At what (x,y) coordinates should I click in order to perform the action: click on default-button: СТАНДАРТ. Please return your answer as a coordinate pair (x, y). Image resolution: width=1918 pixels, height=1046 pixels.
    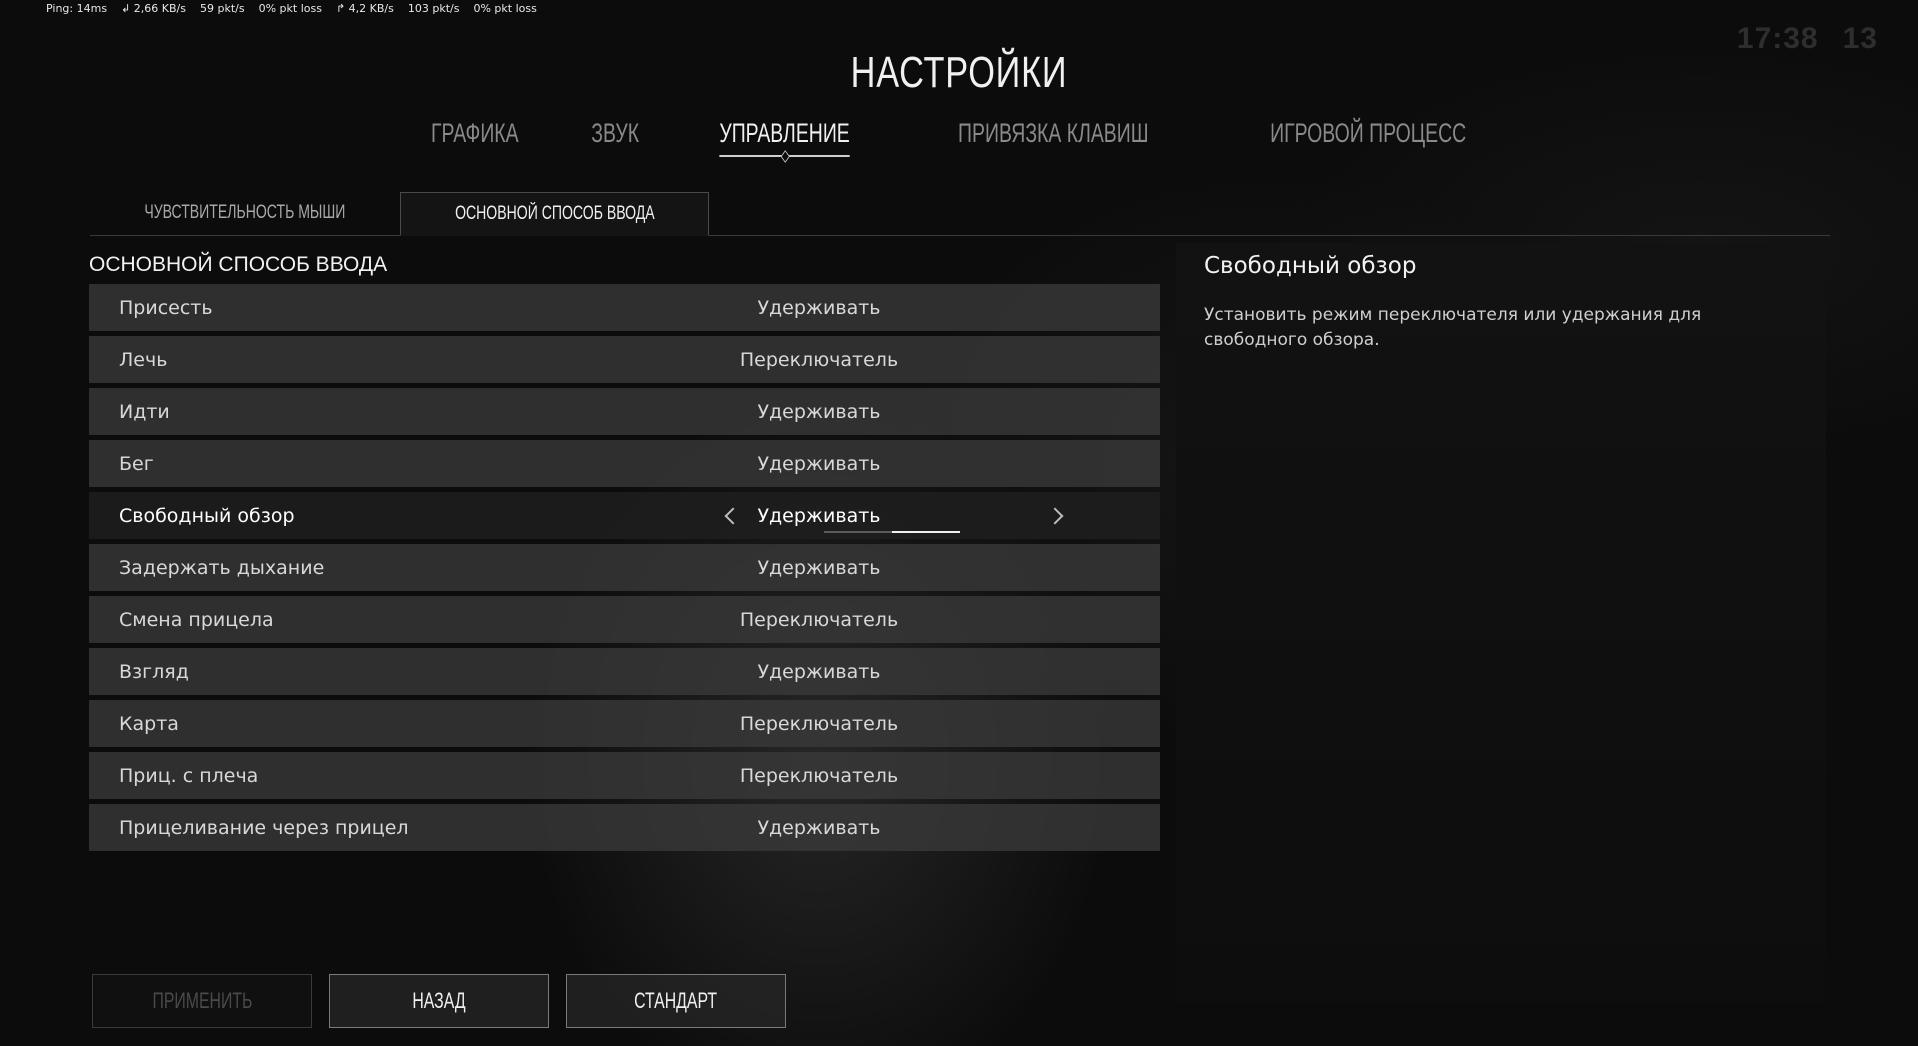
    Looking at the image, I should click on (676, 1001).